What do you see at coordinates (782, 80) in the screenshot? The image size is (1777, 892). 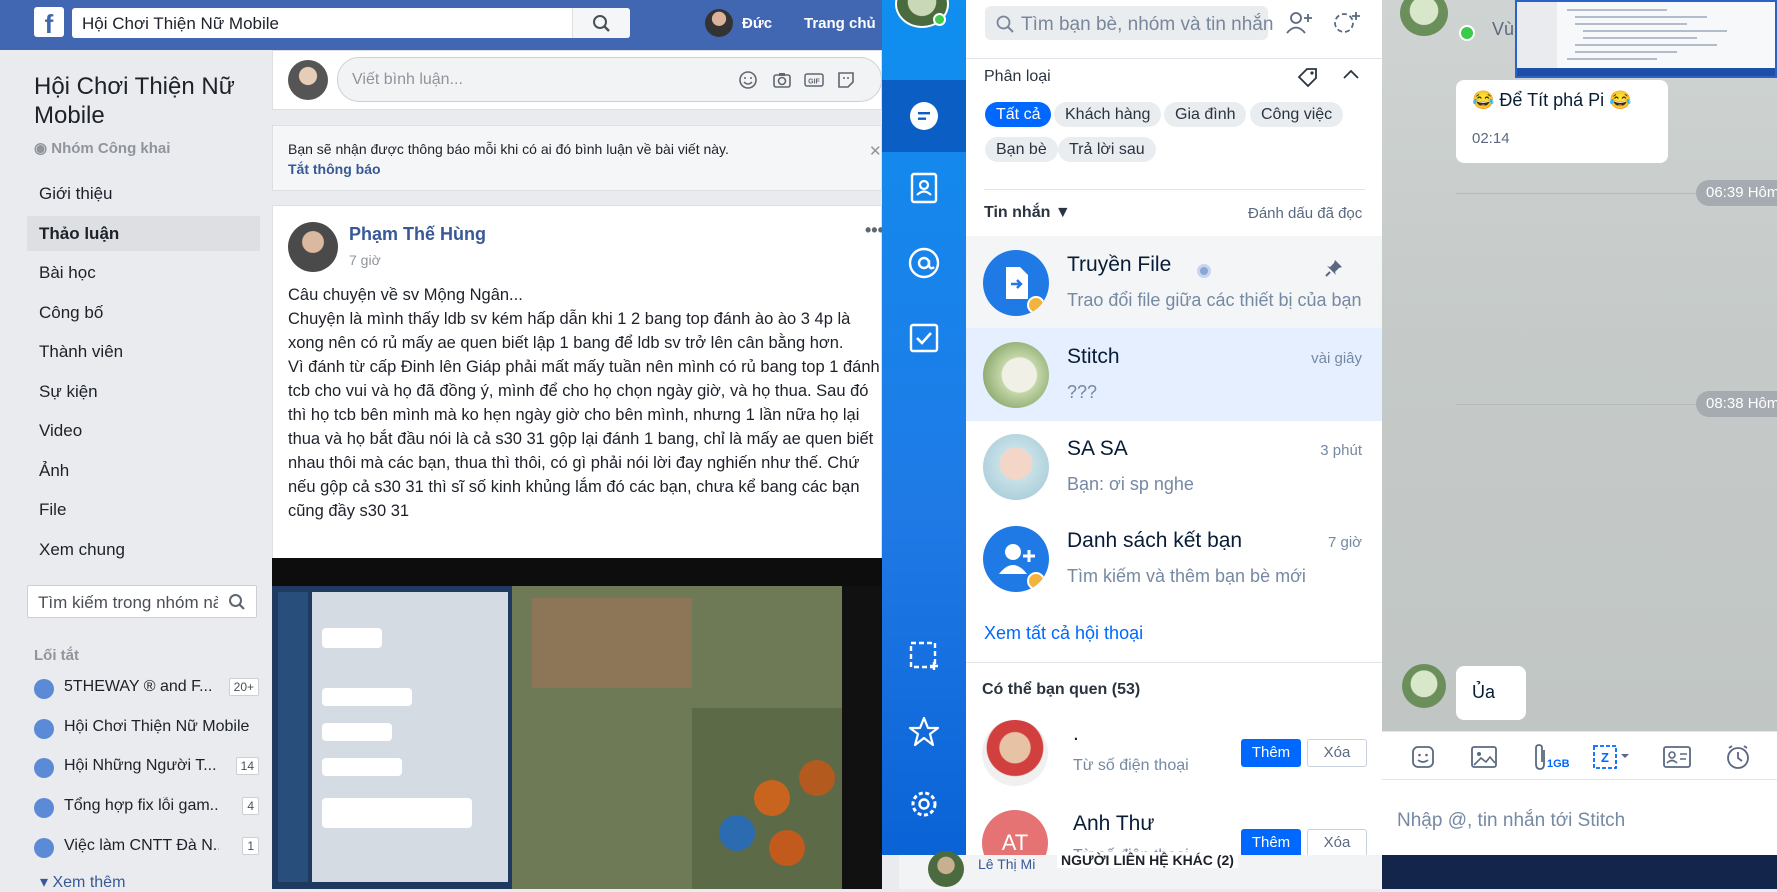 I see `camera-icon` at bounding box center [782, 80].